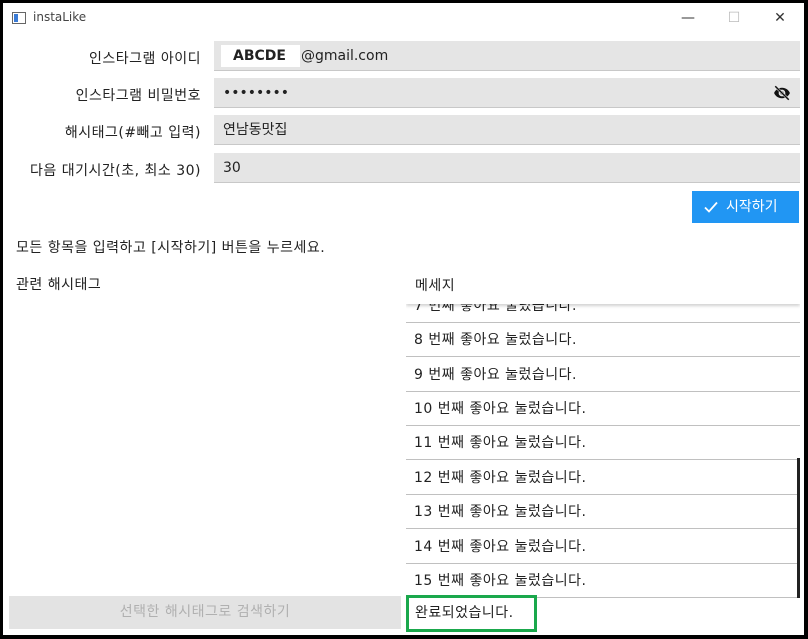 The height and width of the screenshot is (639, 808). I want to click on pw-label: 인스타그램 비밀번호, so click(138, 96).